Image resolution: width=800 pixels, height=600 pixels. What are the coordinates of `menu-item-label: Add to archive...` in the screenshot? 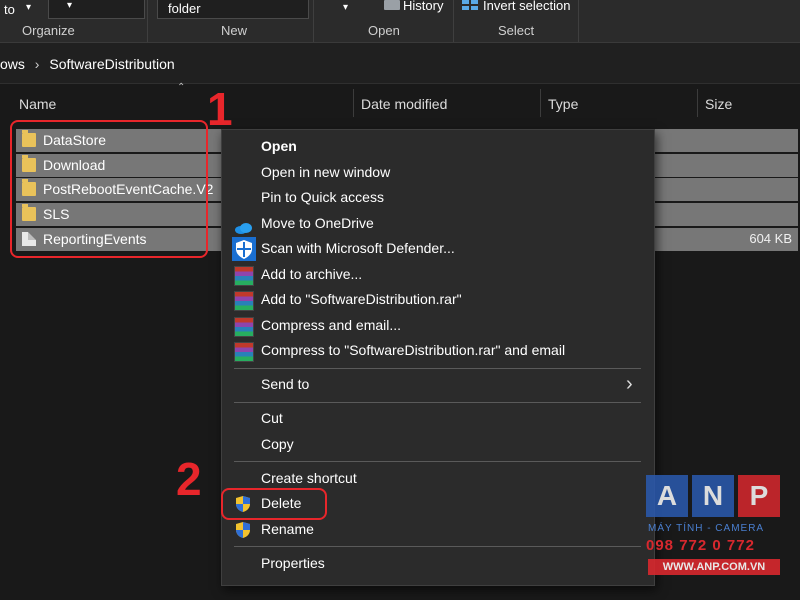 It's located at (312, 274).